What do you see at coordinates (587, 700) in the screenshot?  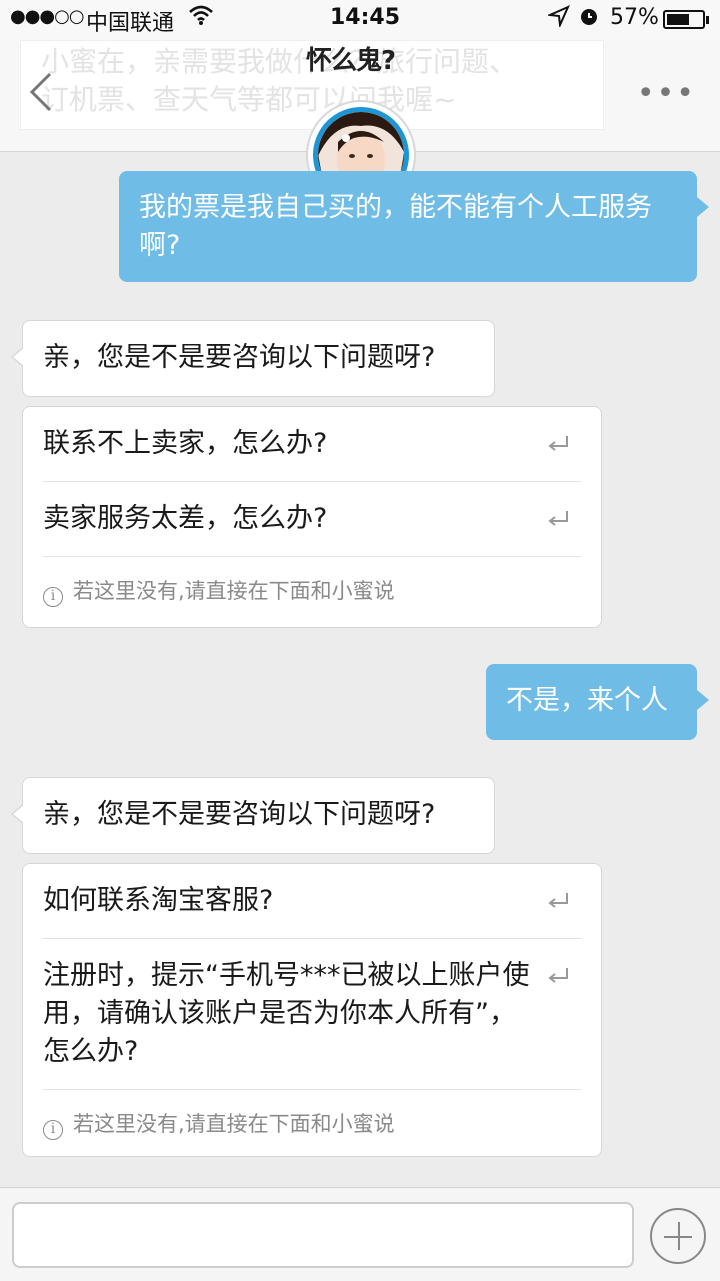 I see `message-text: 不是，来个人` at bounding box center [587, 700].